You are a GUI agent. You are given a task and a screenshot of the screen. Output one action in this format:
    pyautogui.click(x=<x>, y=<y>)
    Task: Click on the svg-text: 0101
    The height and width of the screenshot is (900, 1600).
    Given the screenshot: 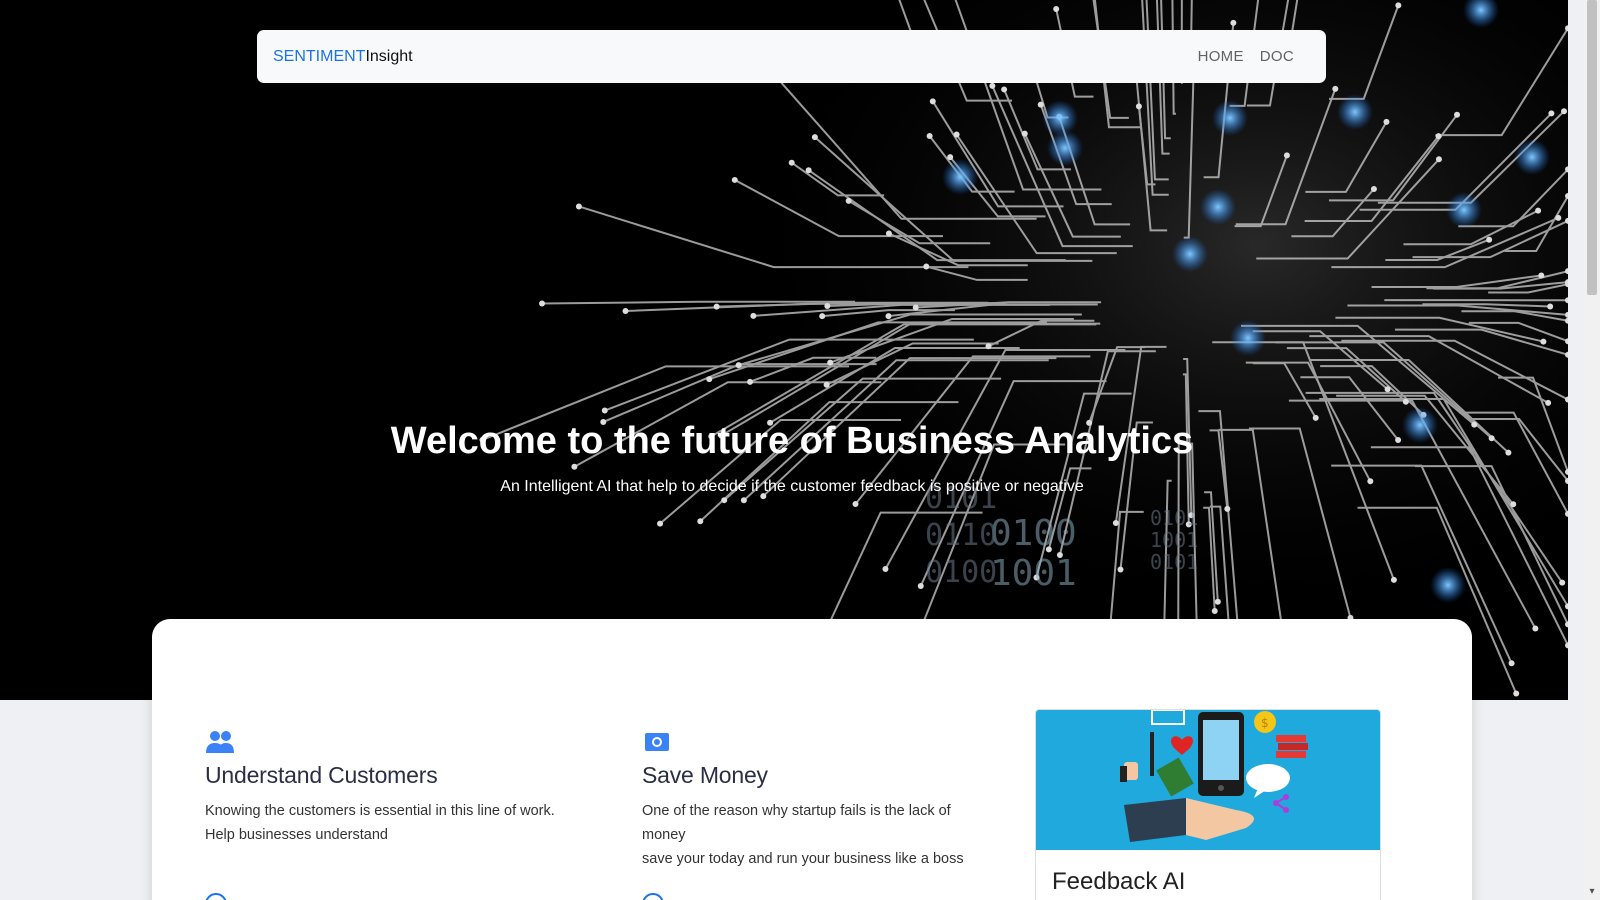 What is the action you would take?
    pyautogui.click(x=1174, y=562)
    